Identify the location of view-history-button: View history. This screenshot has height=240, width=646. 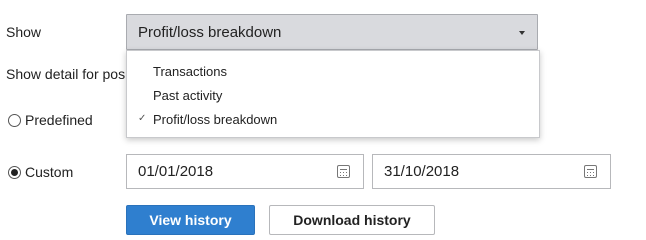
(190, 220).